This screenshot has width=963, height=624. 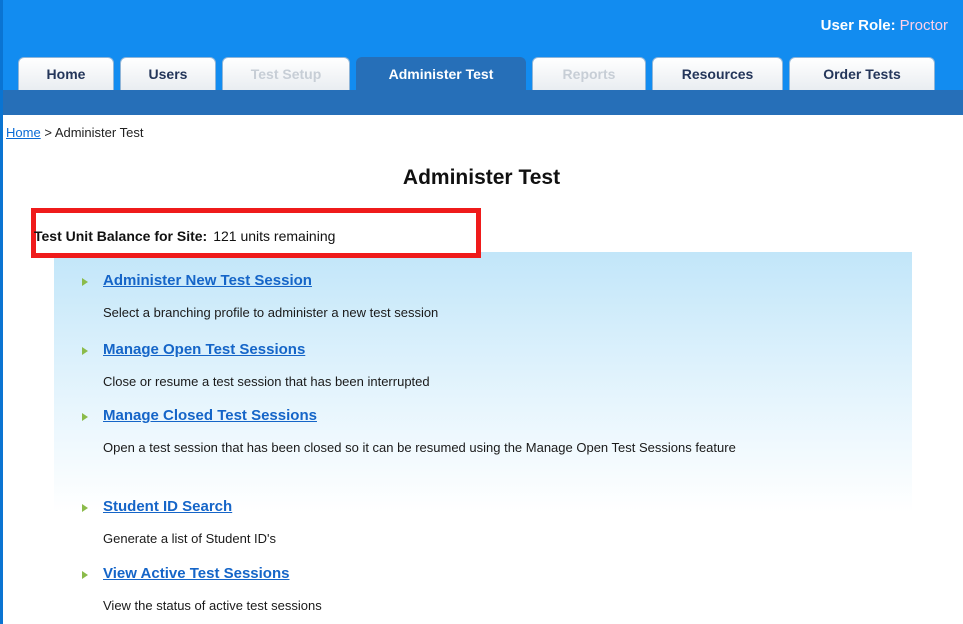 What do you see at coordinates (481, 177) in the screenshot?
I see `page-title: Administer Test` at bounding box center [481, 177].